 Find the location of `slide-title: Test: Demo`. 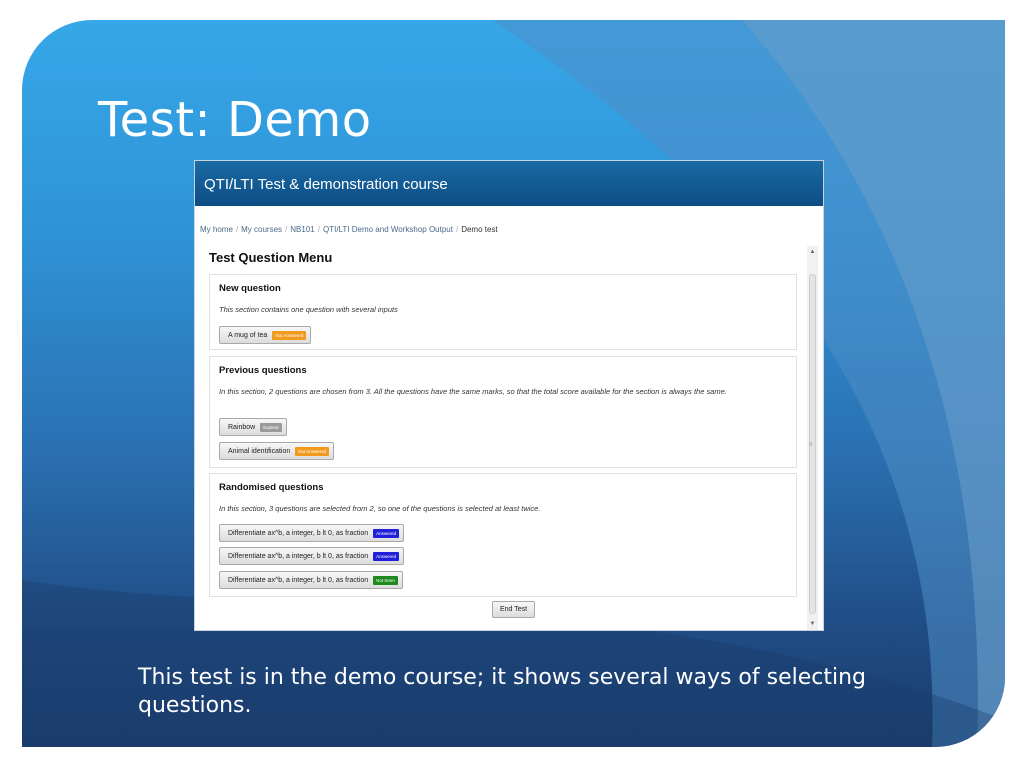

slide-title: Test: Demo is located at coordinates (235, 120).